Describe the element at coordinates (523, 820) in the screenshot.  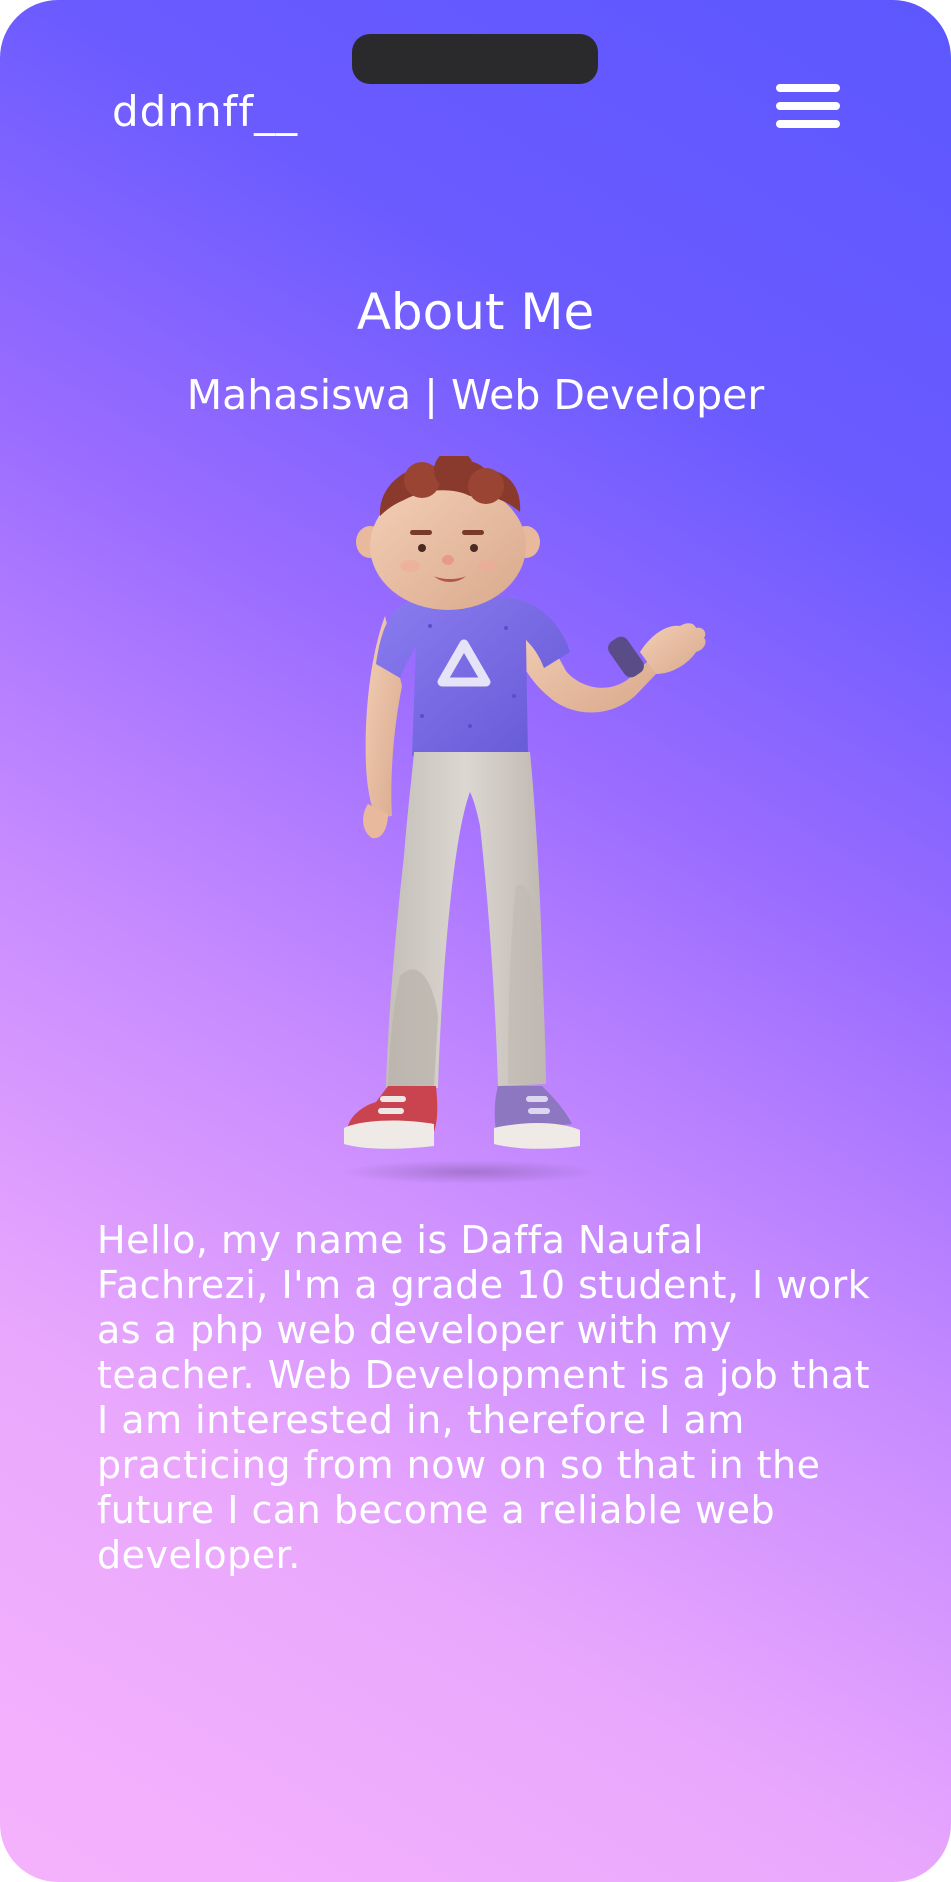
I see `character-illustration` at that location.